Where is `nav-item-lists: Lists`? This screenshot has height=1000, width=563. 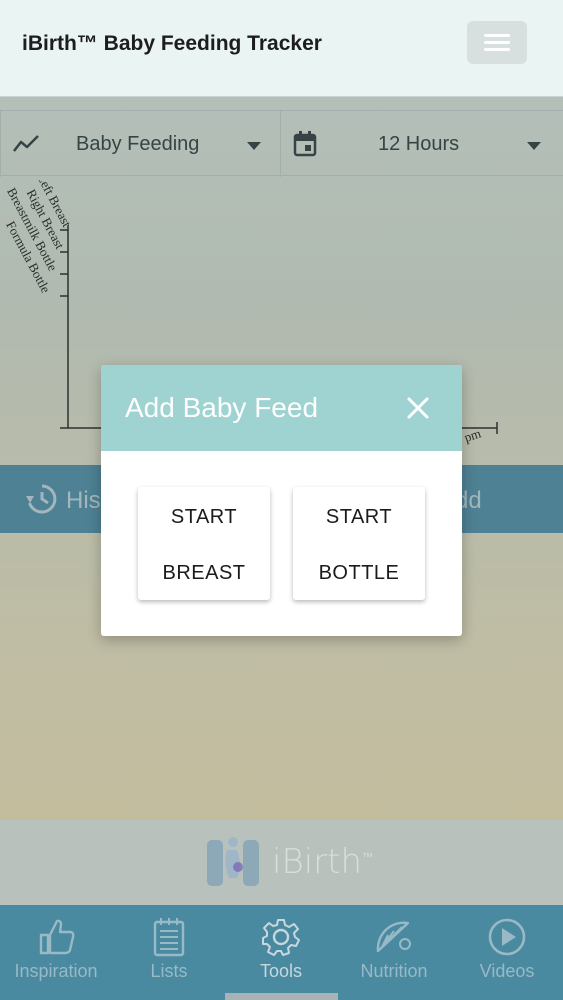
nav-item-lists: Lists is located at coordinates (169, 952).